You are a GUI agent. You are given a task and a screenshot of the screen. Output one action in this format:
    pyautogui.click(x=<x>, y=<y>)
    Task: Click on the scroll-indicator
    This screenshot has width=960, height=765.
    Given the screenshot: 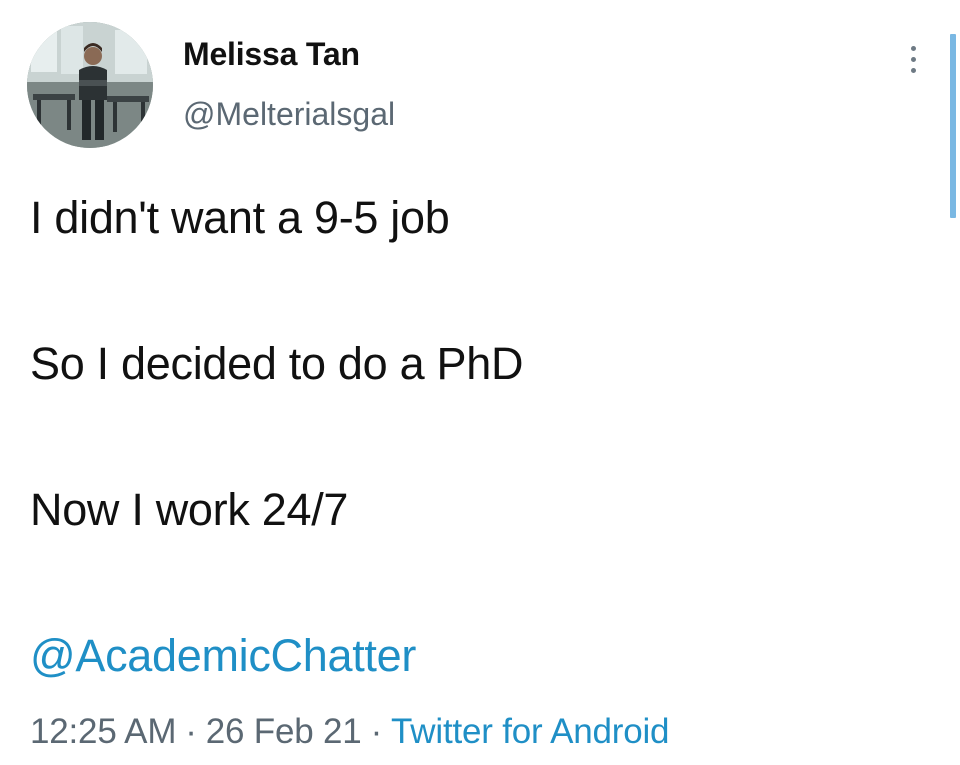 What is the action you would take?
    pyautogui.click(x=953, y=126)
    